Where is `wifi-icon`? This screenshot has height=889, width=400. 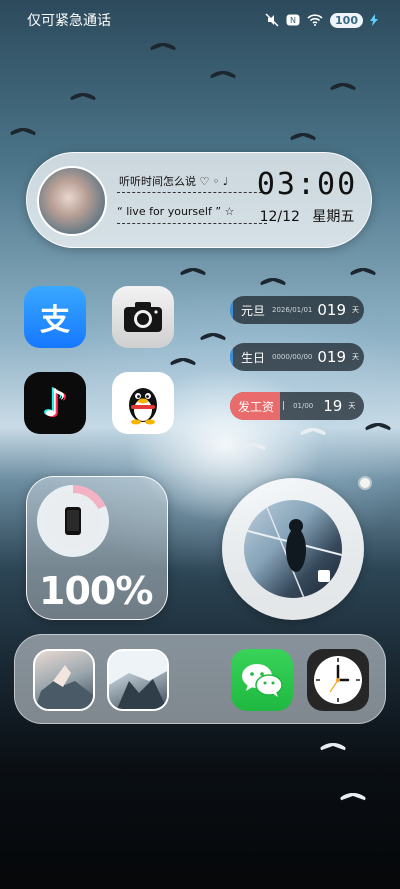 wifi-icon is located at coordinates (315, 20).